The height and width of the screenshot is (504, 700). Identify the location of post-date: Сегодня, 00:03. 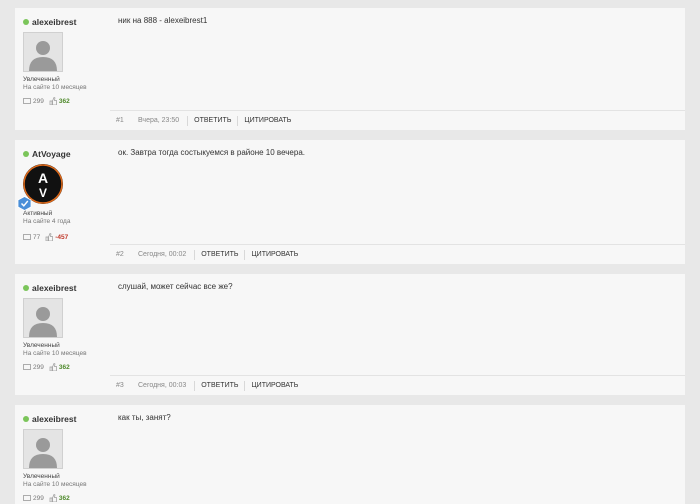
(162, 385).